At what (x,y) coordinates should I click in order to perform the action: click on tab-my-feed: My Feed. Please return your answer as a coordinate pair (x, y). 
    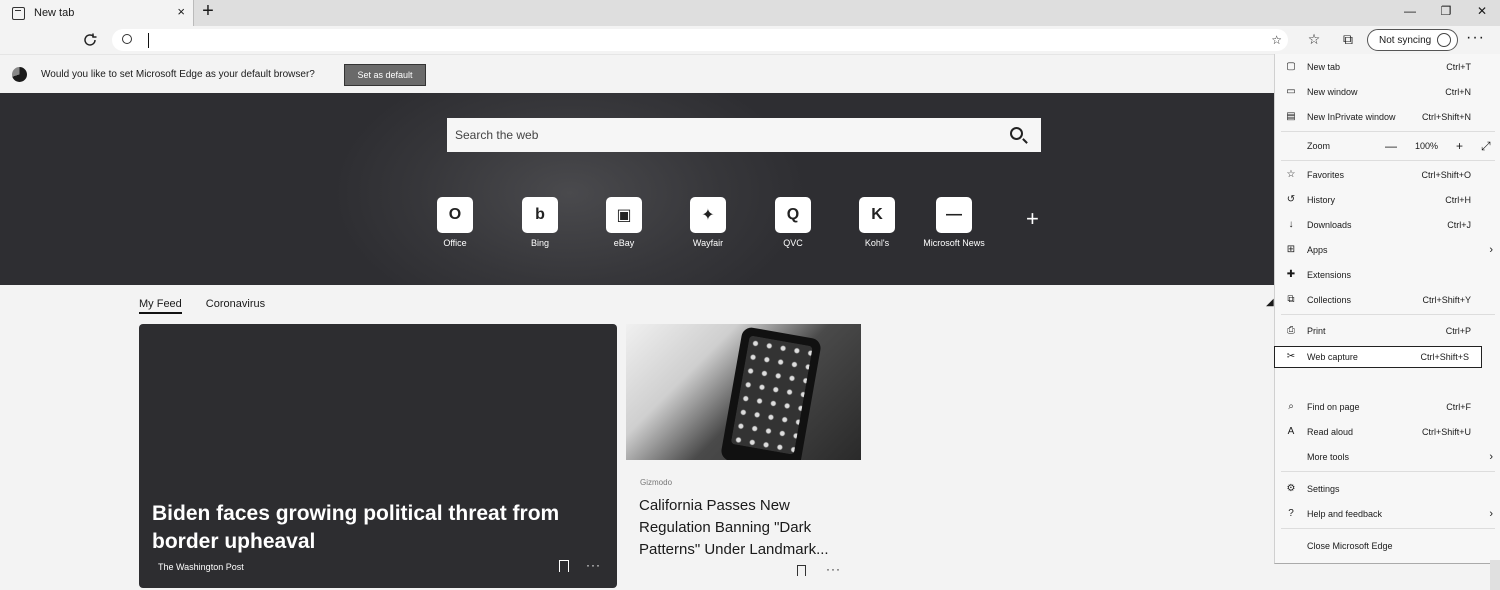
    Looking at the image, I should click on (160, 306).